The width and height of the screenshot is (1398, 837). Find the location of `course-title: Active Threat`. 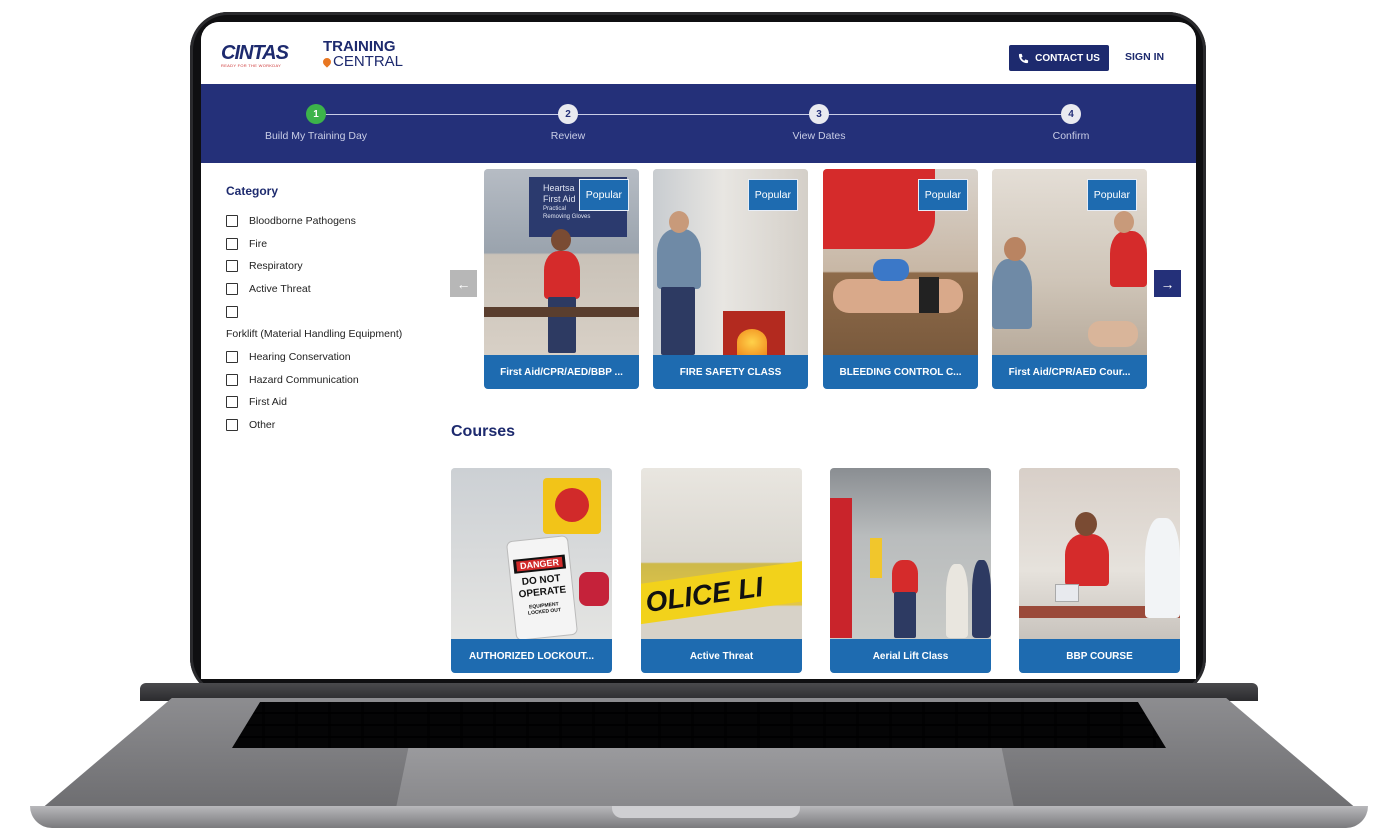

course-title: Active Threat is located at coordinates (721, 656).